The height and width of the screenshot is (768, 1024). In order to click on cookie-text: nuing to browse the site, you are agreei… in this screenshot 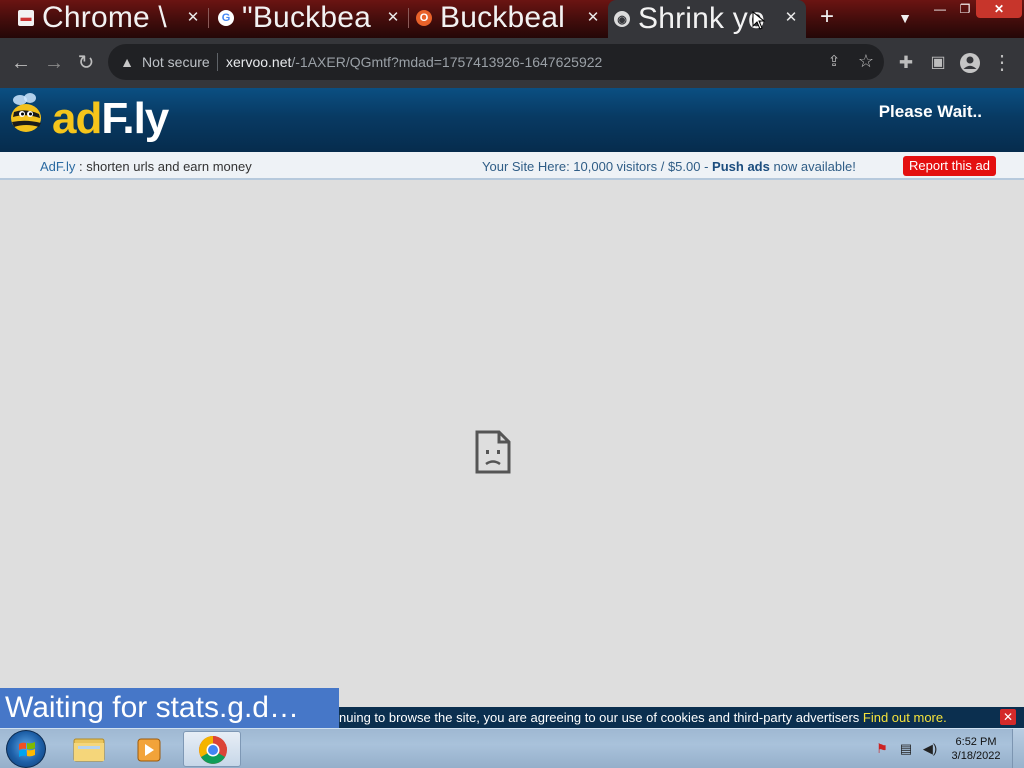, I will do `click(643, 717)`.